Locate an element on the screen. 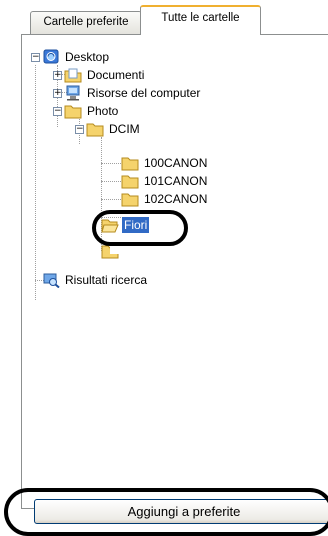  tree-item-desktop: Desktop is located at coordinates (76, 57).